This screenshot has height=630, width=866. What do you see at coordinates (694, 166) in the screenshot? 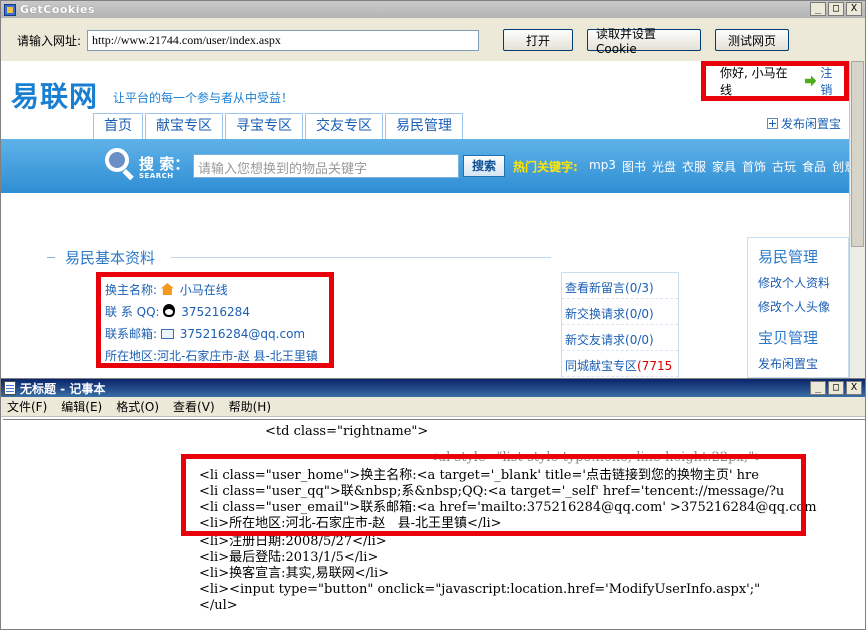
I see `hot-keyword: 衣服` at bounding box center [694, 166].